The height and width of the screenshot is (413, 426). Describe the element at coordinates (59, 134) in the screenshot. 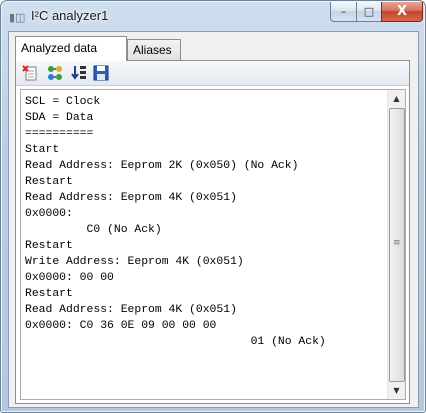

I see `log-line: ==========` at that location.